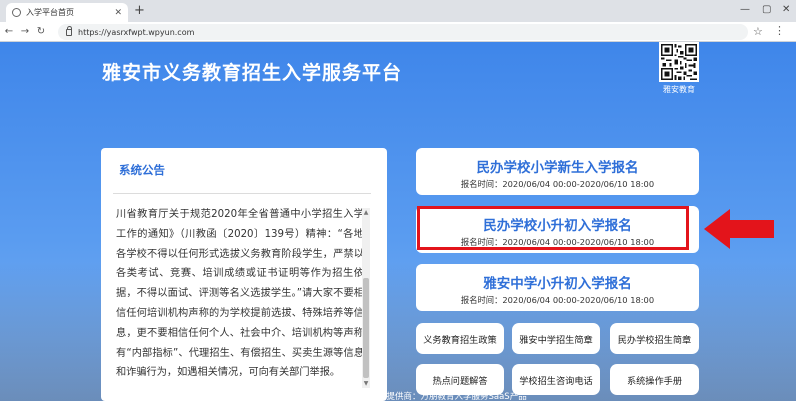 The width and height of the screenshot is (796, 401). I want to click on registration-title: 雅安中学小升初入学报名, so click(557, 284).